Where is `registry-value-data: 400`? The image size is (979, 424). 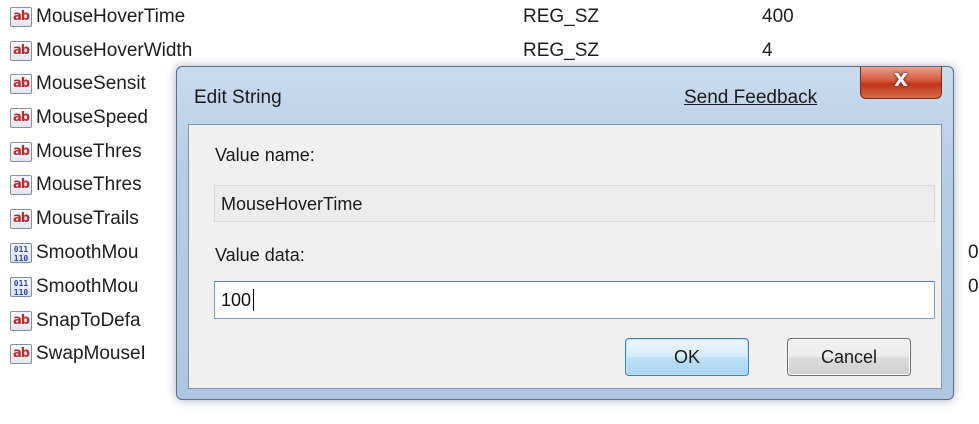
registry-value-data: 400 is located at coordinates (778, 16).